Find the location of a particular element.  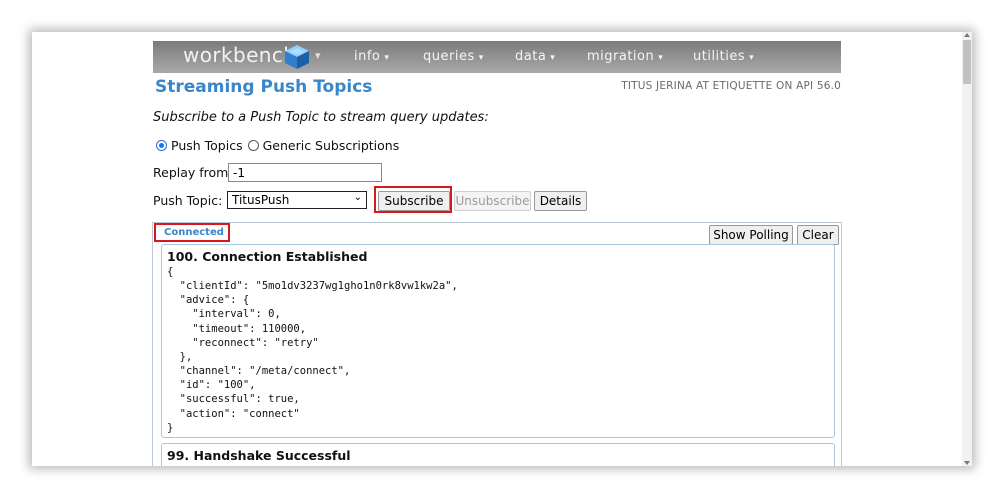

subscription-mode: Push Topics Generic Subscriptions is located at coordinates (277, 145).